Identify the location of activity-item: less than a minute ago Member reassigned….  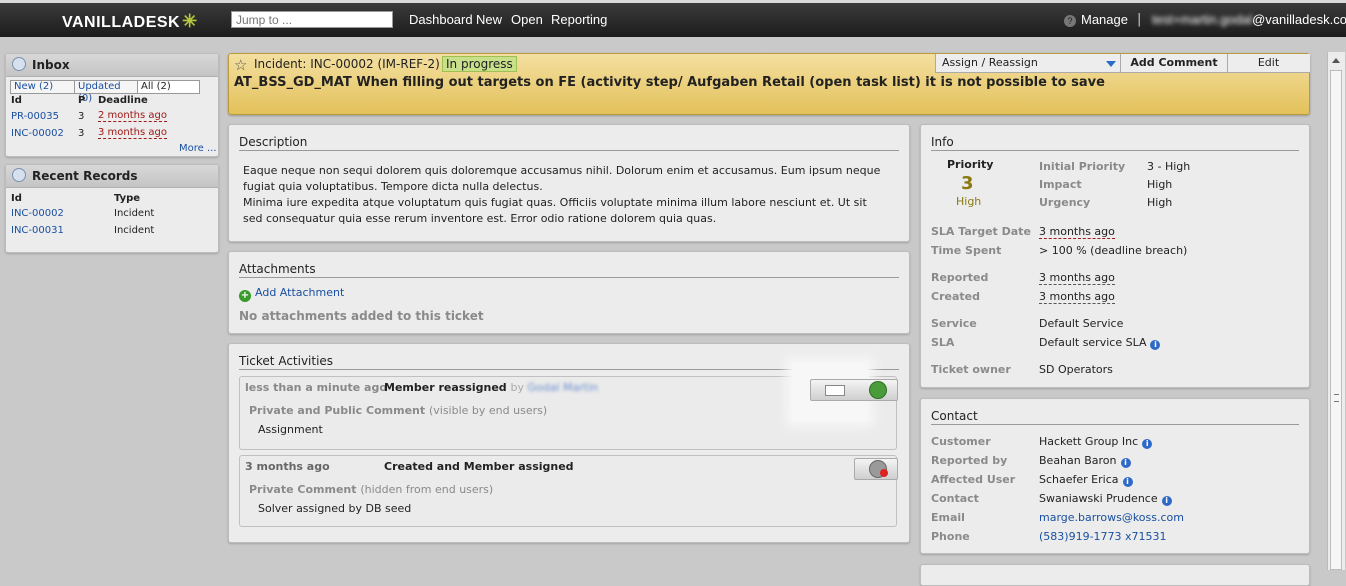
(568, 406).